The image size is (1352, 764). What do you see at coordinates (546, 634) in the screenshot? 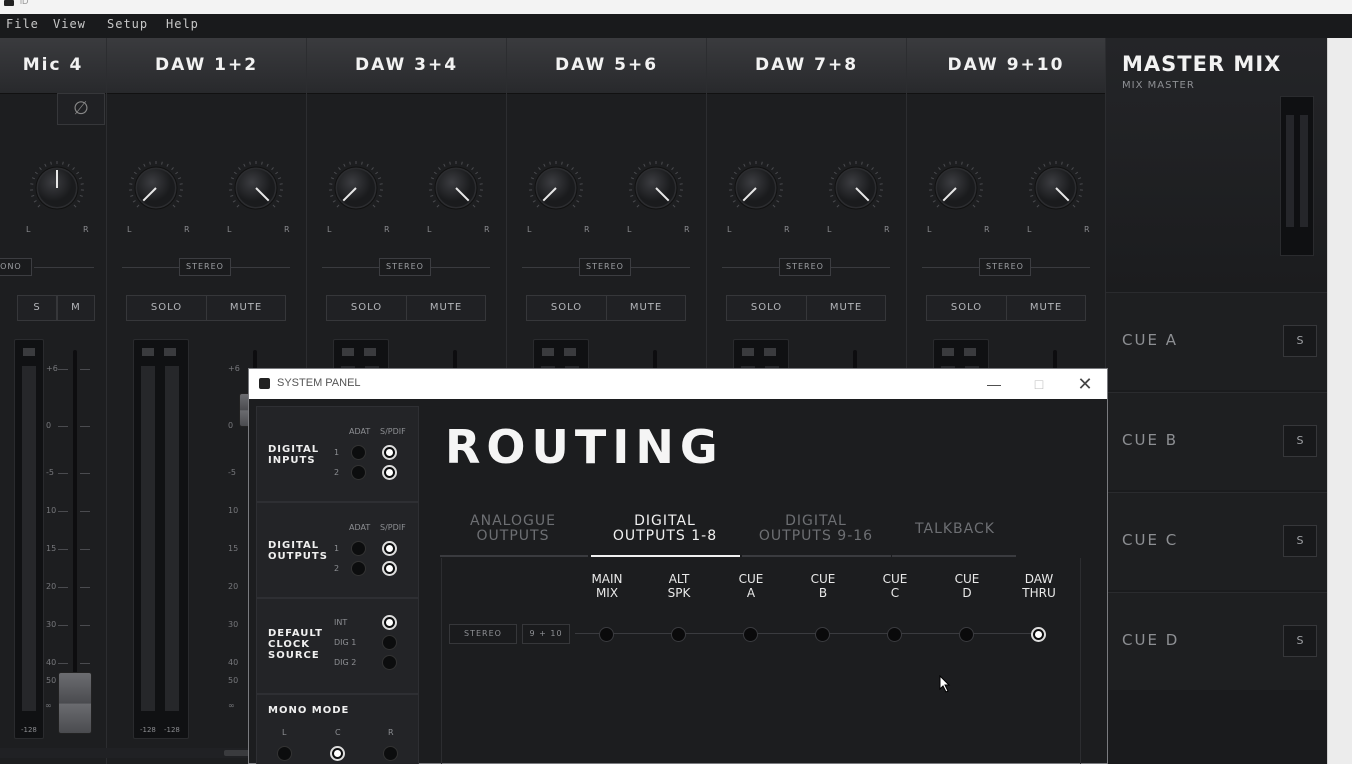
I see `source-channel-button: 9 + 10` at bounding box center [546, 634].